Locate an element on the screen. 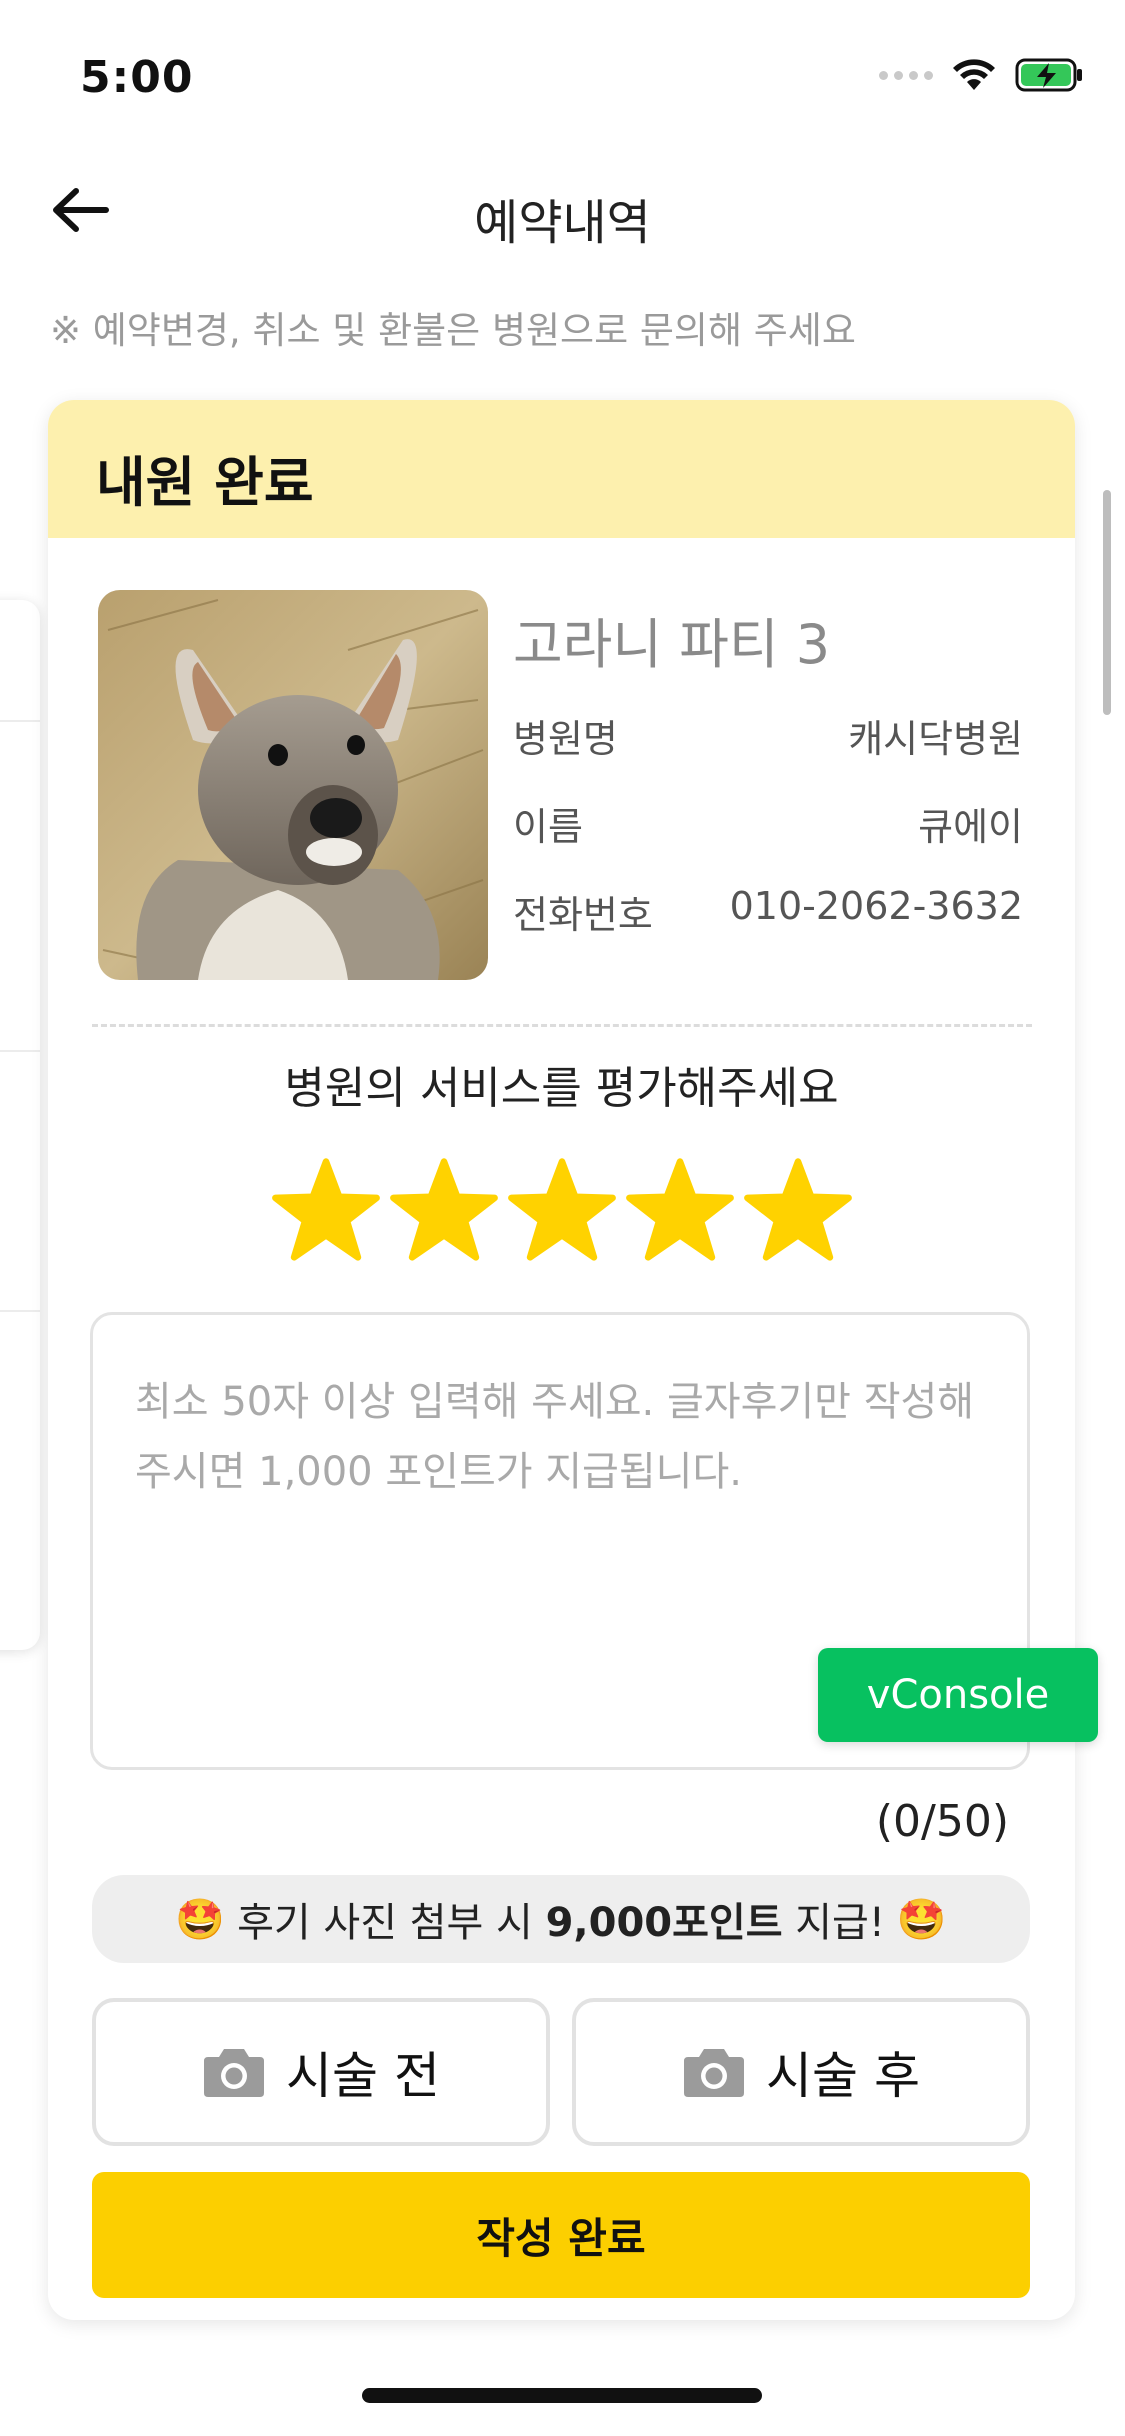  product-image is located at coordinates (293, 785).